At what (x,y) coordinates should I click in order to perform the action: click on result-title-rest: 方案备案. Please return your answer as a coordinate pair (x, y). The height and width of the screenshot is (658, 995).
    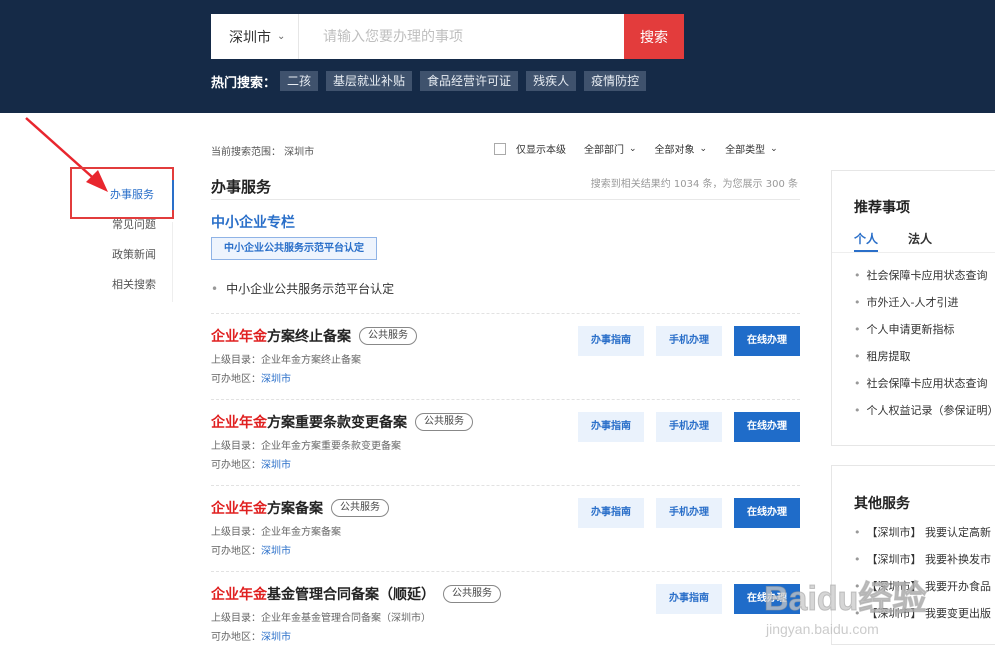
    Looking at the image, I should click on (295, 509).